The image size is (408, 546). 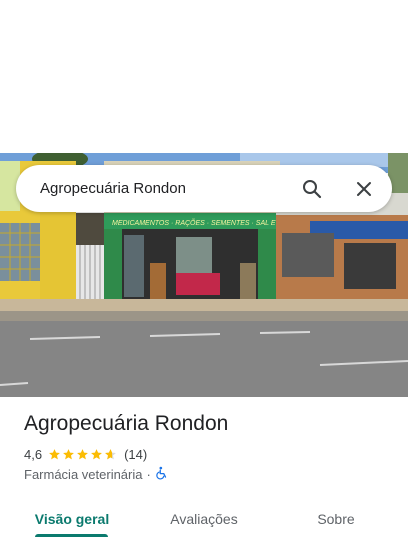 What do you see at coordinates (336, 519) in the screenshot?
I see `tab-sobre: Sobre` at bounding box center [336, 519].